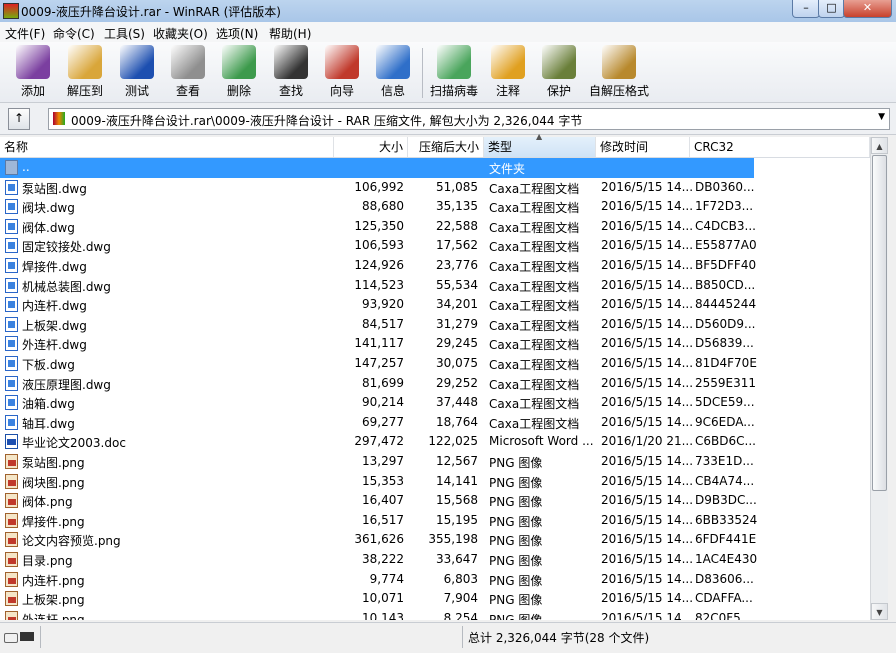 The width and height of the screenshot is (896, 653). What do you see at coordinates (454, 72) in the screenshot?
I see `scan-virus-button: 扫描病毒` at bounding box center [454, 72].